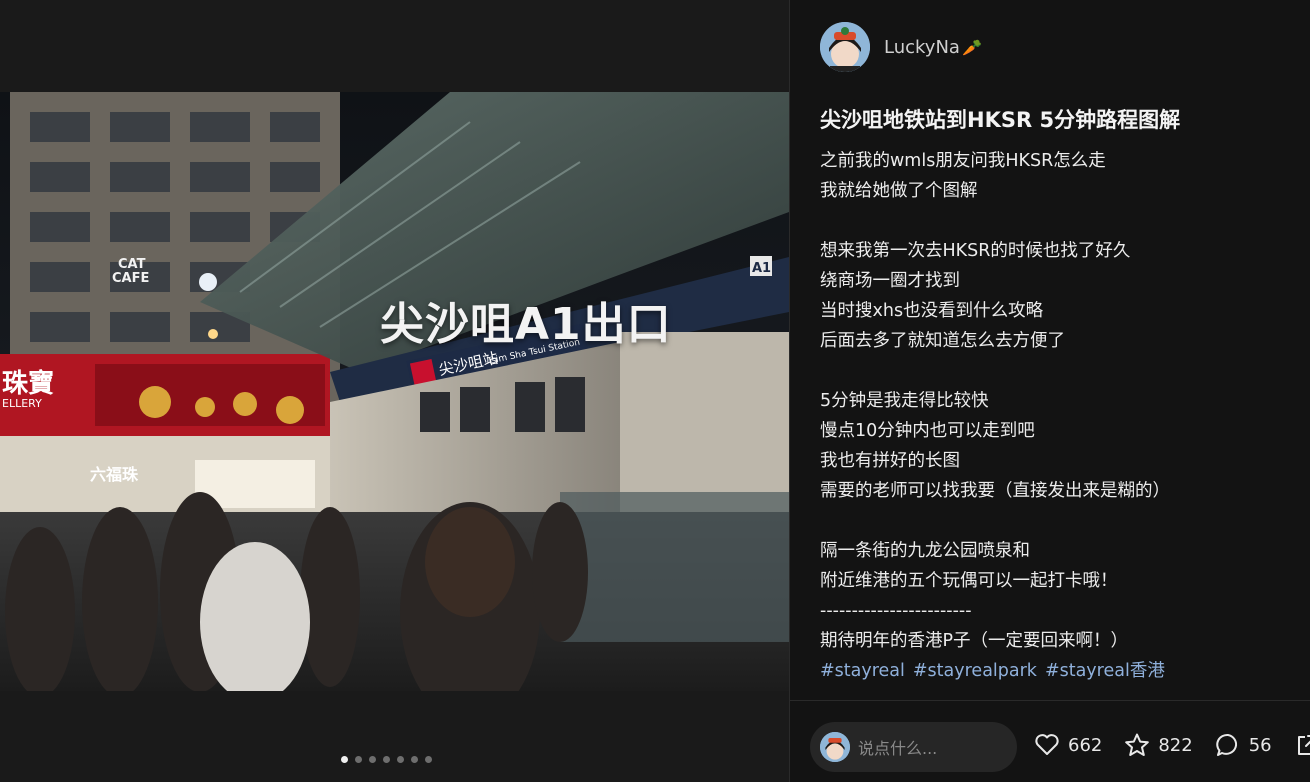 This screenshot has height=782, width=1310. I want to click on share-icon, so click(1303, 745).